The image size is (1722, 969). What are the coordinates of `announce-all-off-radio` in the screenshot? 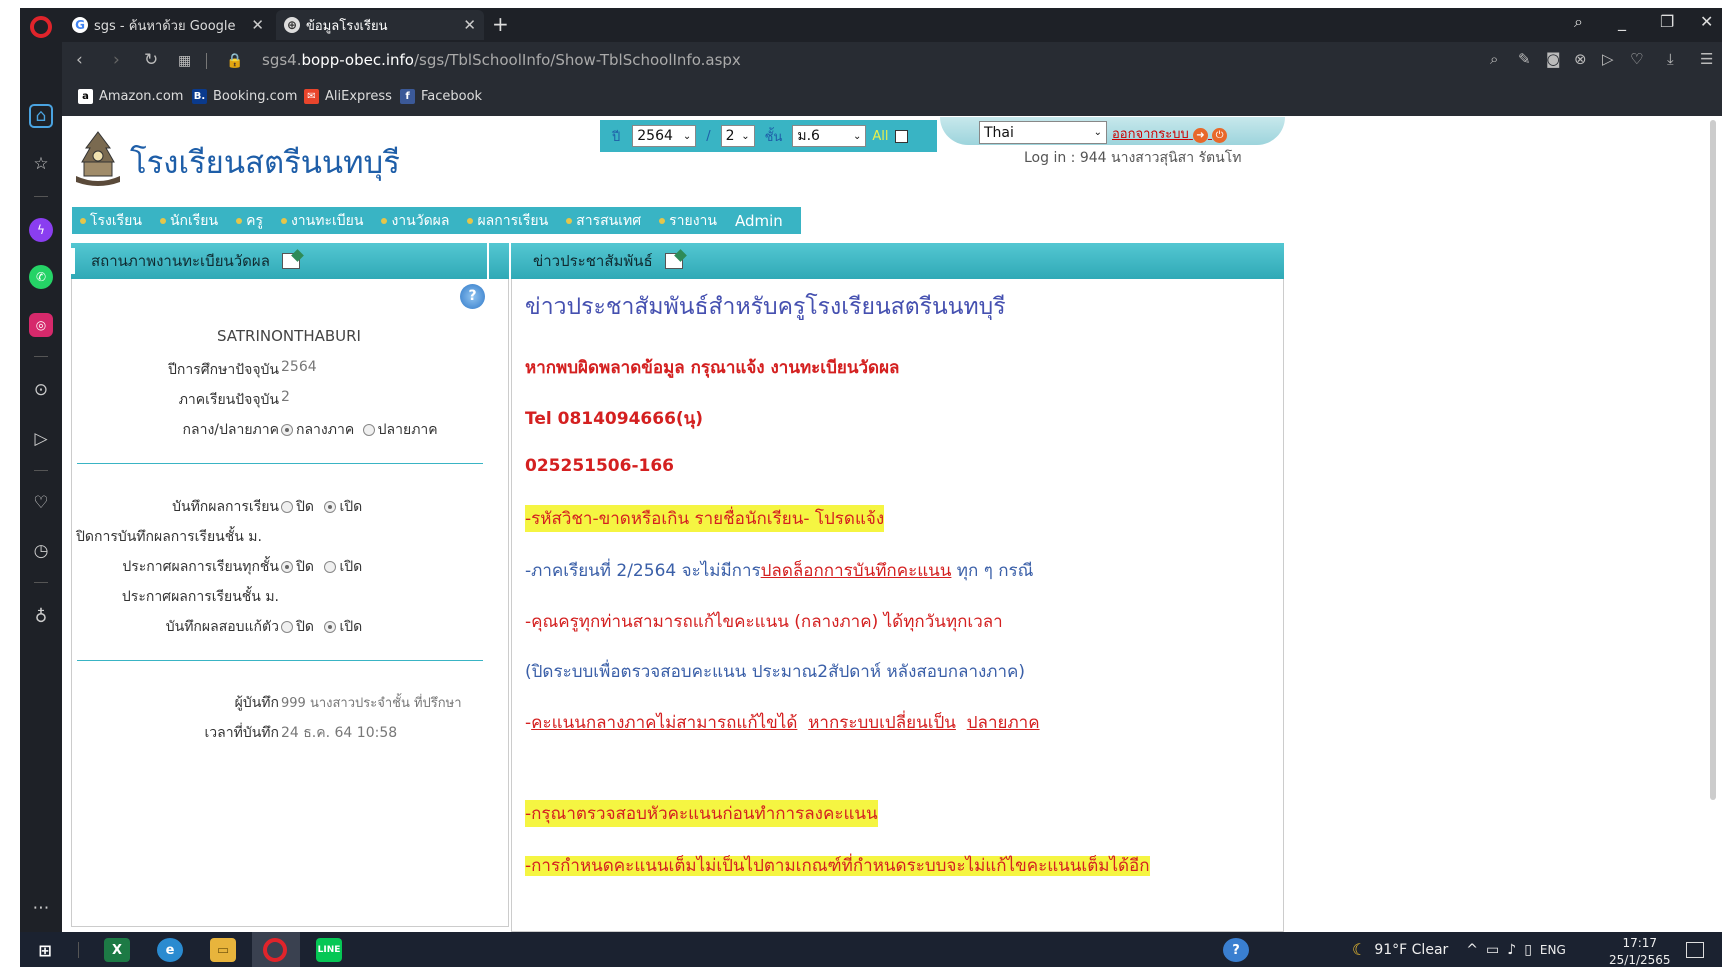 It's located at (287, 567).